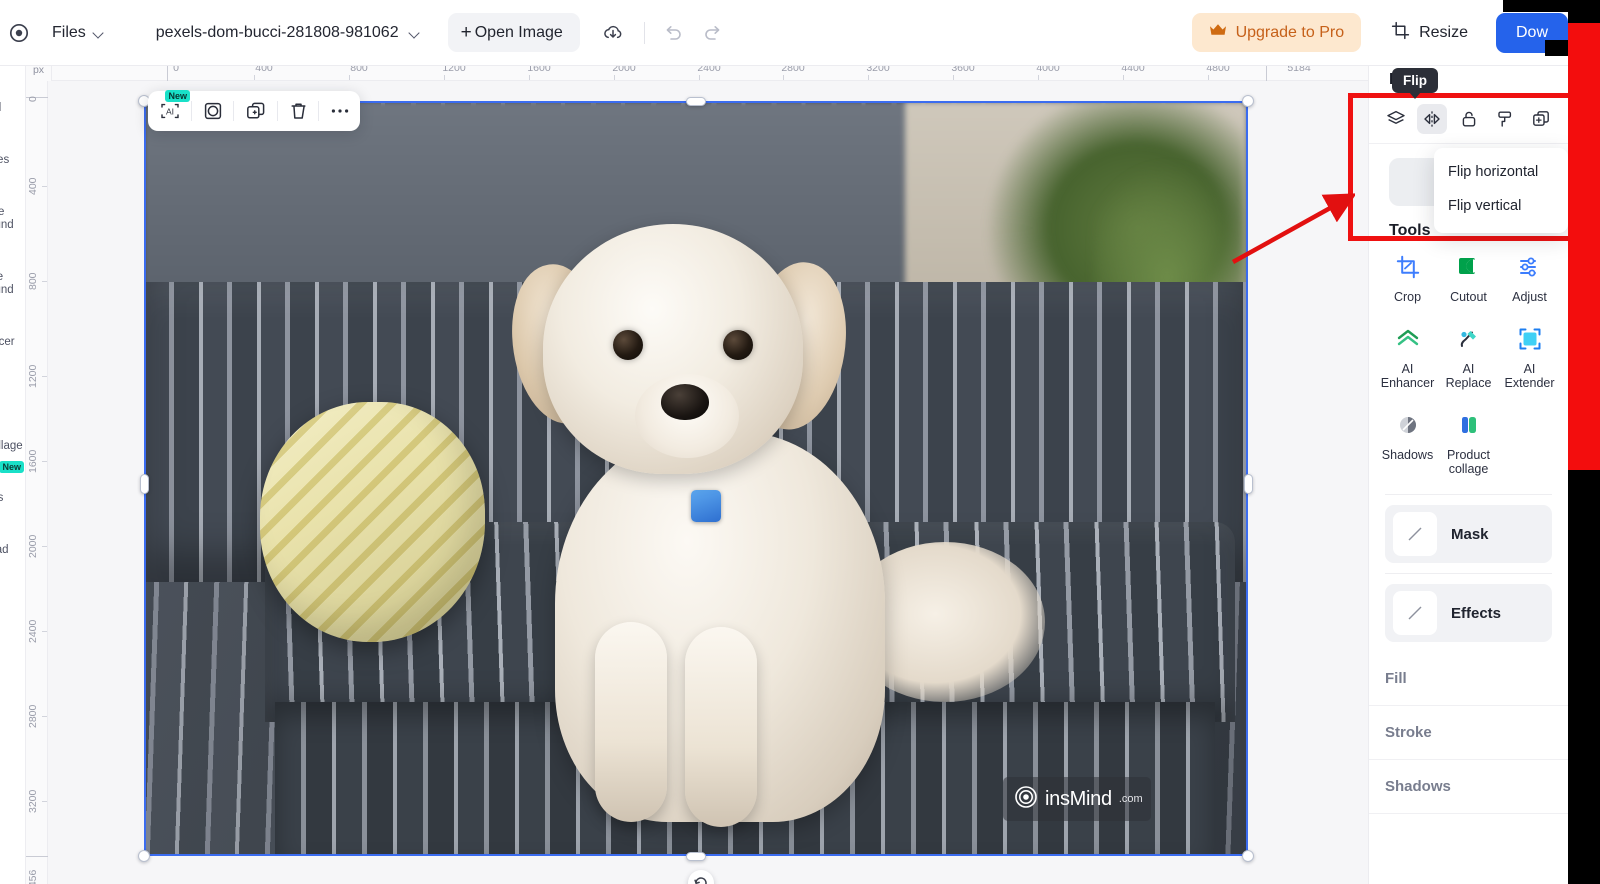 The width and height of the screenshot is (1600, 884). Describe the element at coordinates (12, 382) in the screenshot. I see `sidebar-item-text: Text` at that location.